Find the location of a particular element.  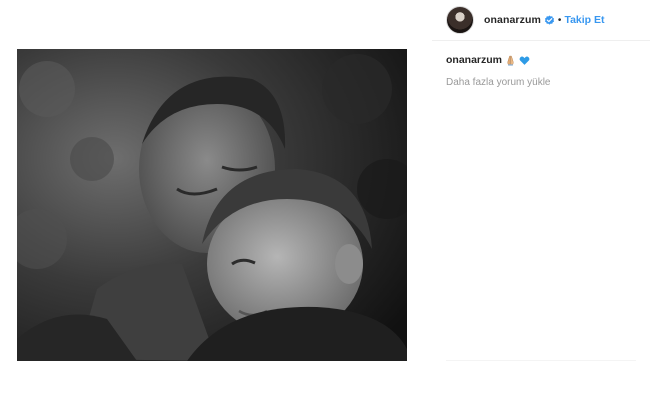

post-header: onanarzum • Takip Et is located at coordinates (541, 20).